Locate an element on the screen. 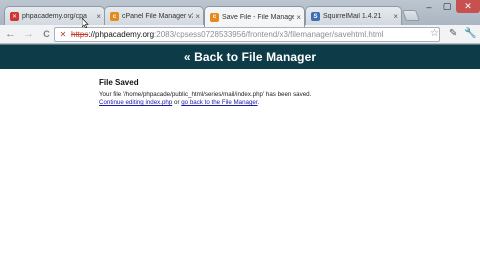 The height and width of the screenshot is (270, 480). forward-arrow-icon: → is located at coordinates (28, 34).